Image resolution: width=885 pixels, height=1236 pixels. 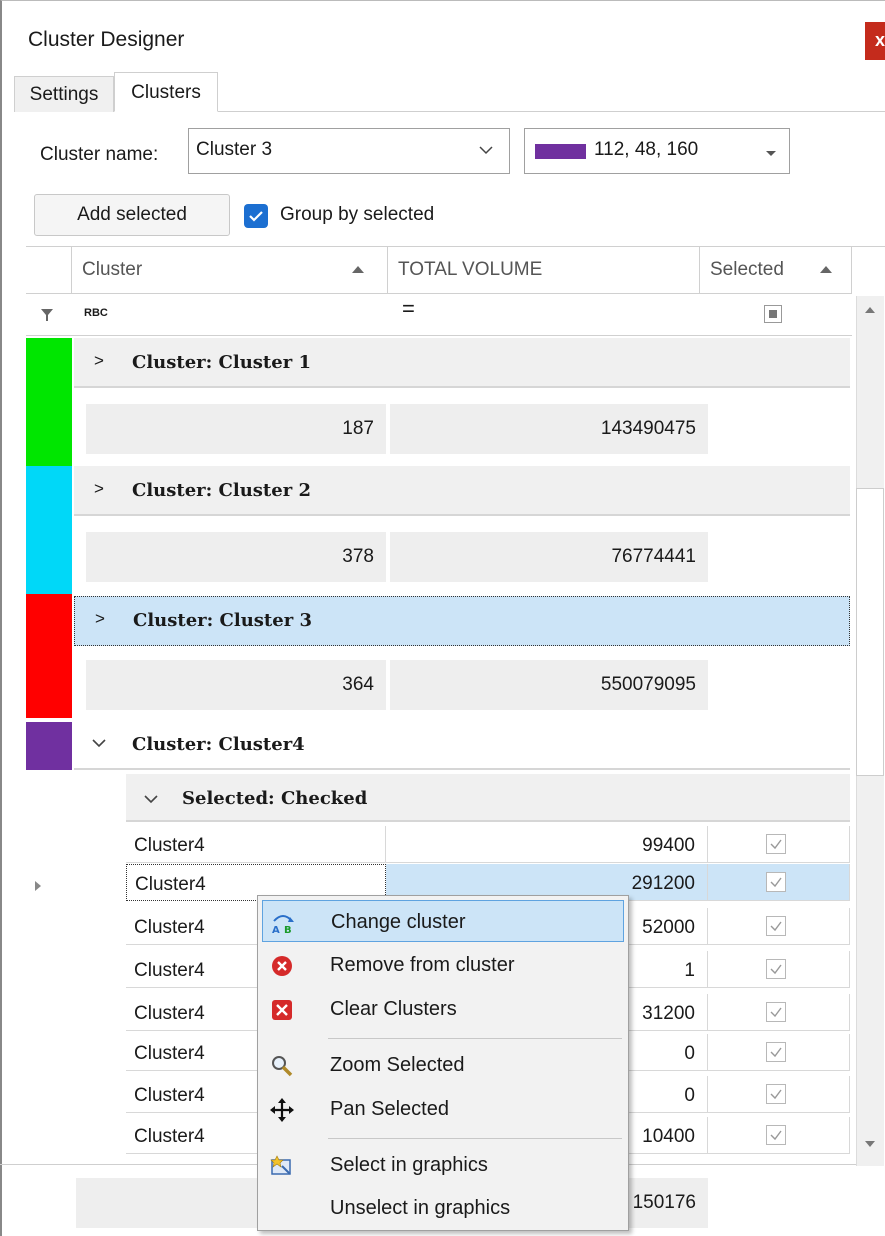 What do you see at coordinates (236, 685) in the screenshot?
I see `group-summary-count: 364` at bounding box center [236, 685].